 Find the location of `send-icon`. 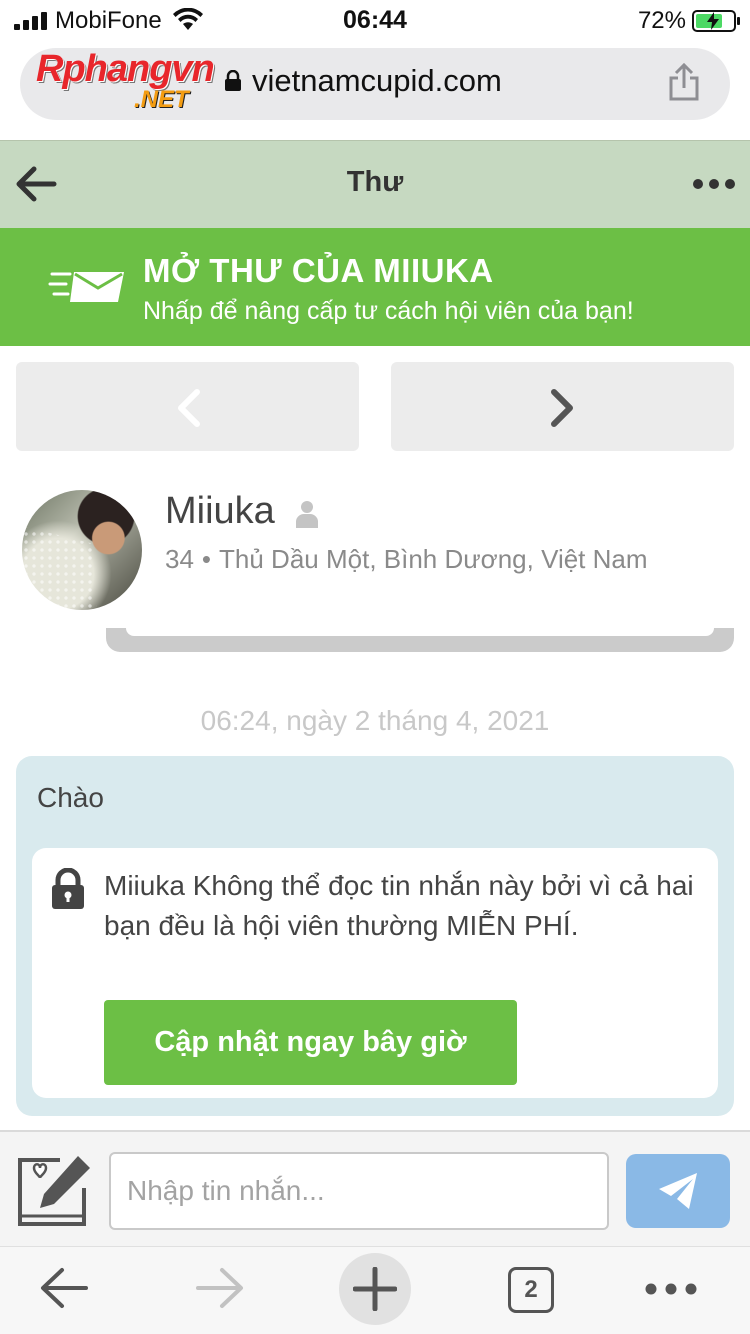

send-icon is located at coordinates (678, 1191).